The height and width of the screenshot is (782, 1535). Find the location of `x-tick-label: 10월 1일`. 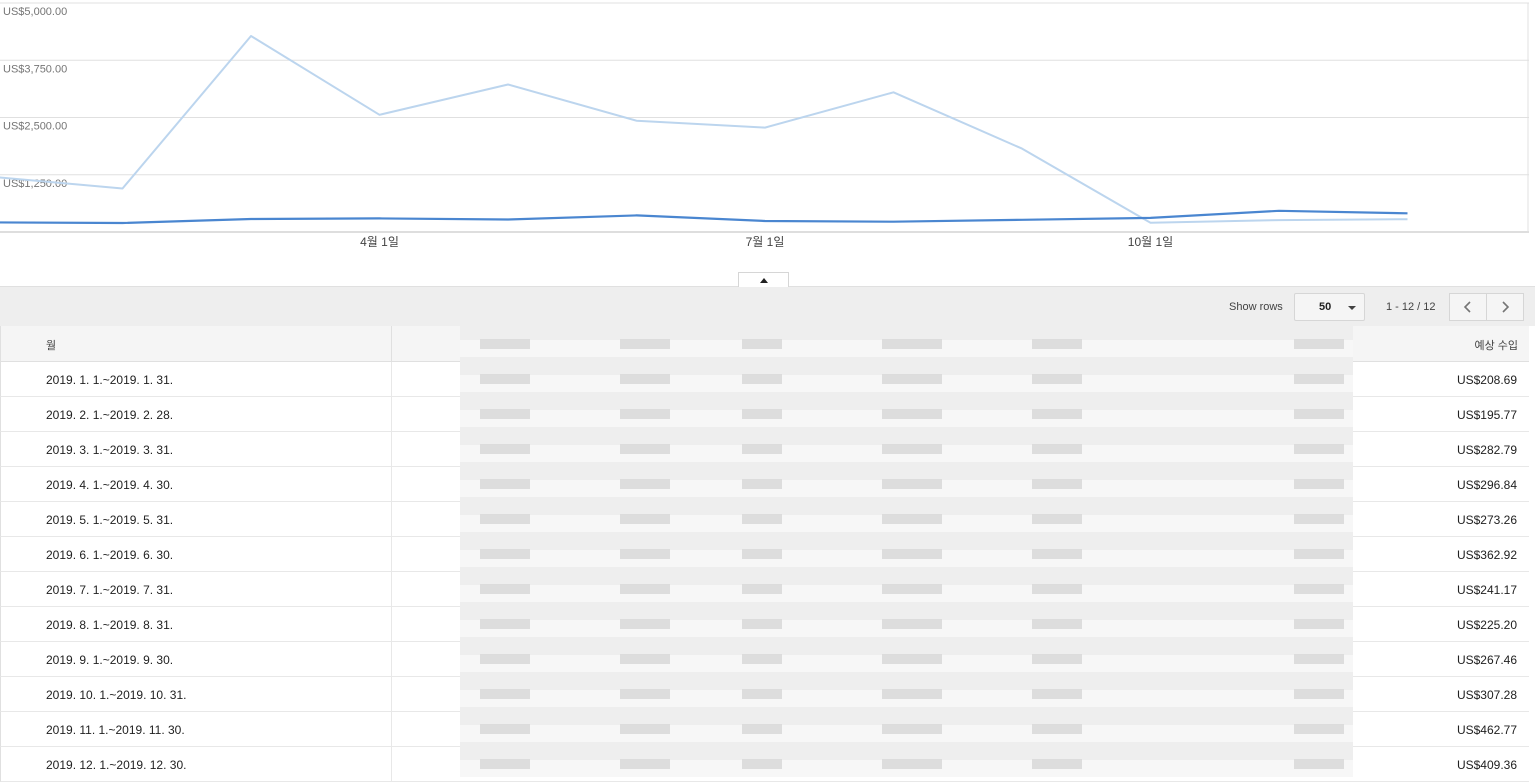

x-tick-label: 10월 1일 is located at coordinates (1150, 242).